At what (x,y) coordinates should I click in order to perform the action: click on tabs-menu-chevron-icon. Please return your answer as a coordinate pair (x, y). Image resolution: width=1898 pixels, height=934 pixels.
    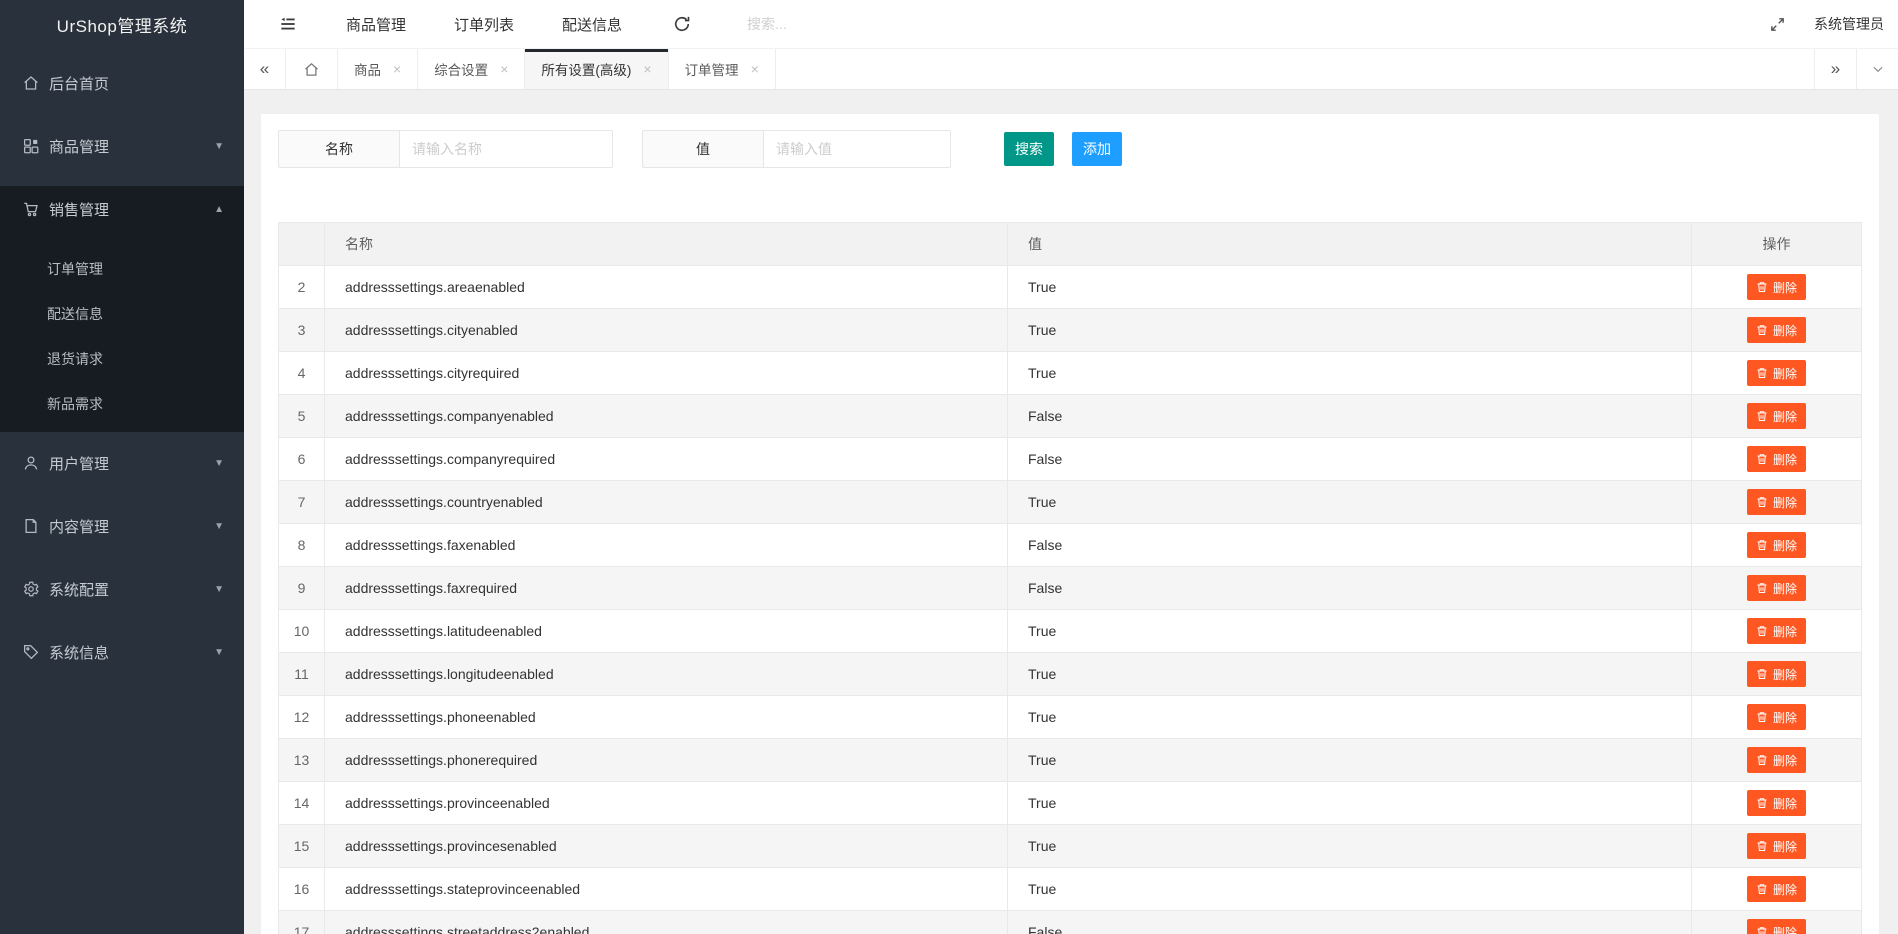
    Looking at the image, I should click on (1877, 69).